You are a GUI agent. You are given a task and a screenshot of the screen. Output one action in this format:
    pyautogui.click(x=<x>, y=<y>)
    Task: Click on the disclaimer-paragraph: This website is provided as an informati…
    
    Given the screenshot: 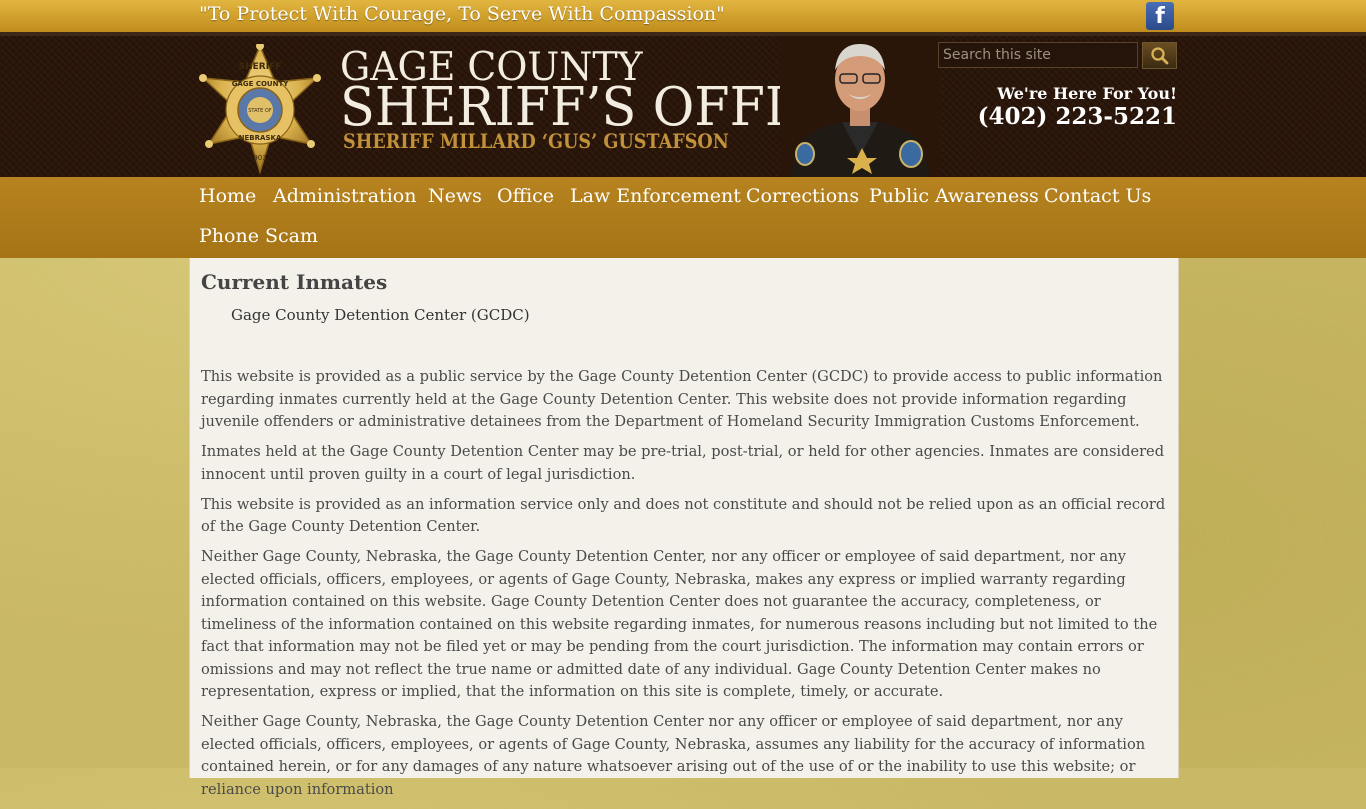 What is the action you would take?
    pyautogui.click(x=683, y=515)
    